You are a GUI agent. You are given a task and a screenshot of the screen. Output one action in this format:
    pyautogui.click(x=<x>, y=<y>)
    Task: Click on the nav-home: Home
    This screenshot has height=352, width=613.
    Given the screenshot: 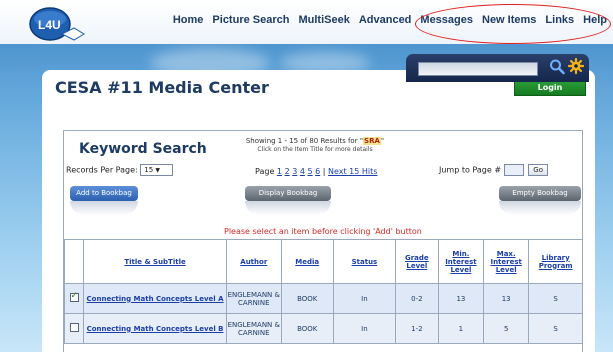 What is the action you would take?
    pyautogui.click(x=188, y=20)
    